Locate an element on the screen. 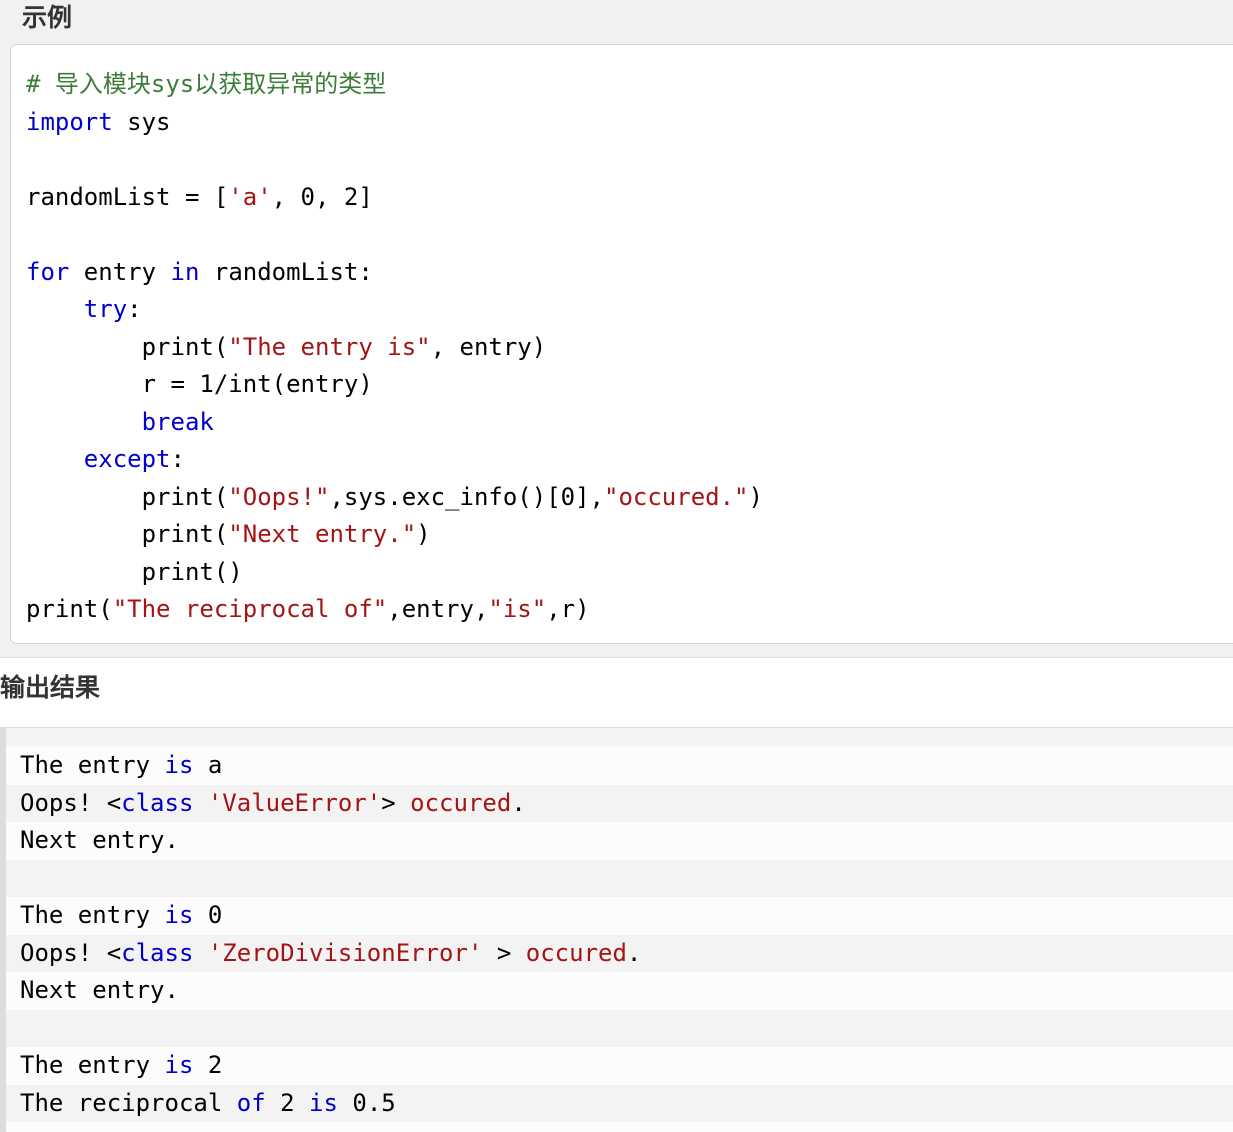 The height and width of the screenshot is (1132, 1233). example-heading: 示例 is located at coordinates (47, 17).